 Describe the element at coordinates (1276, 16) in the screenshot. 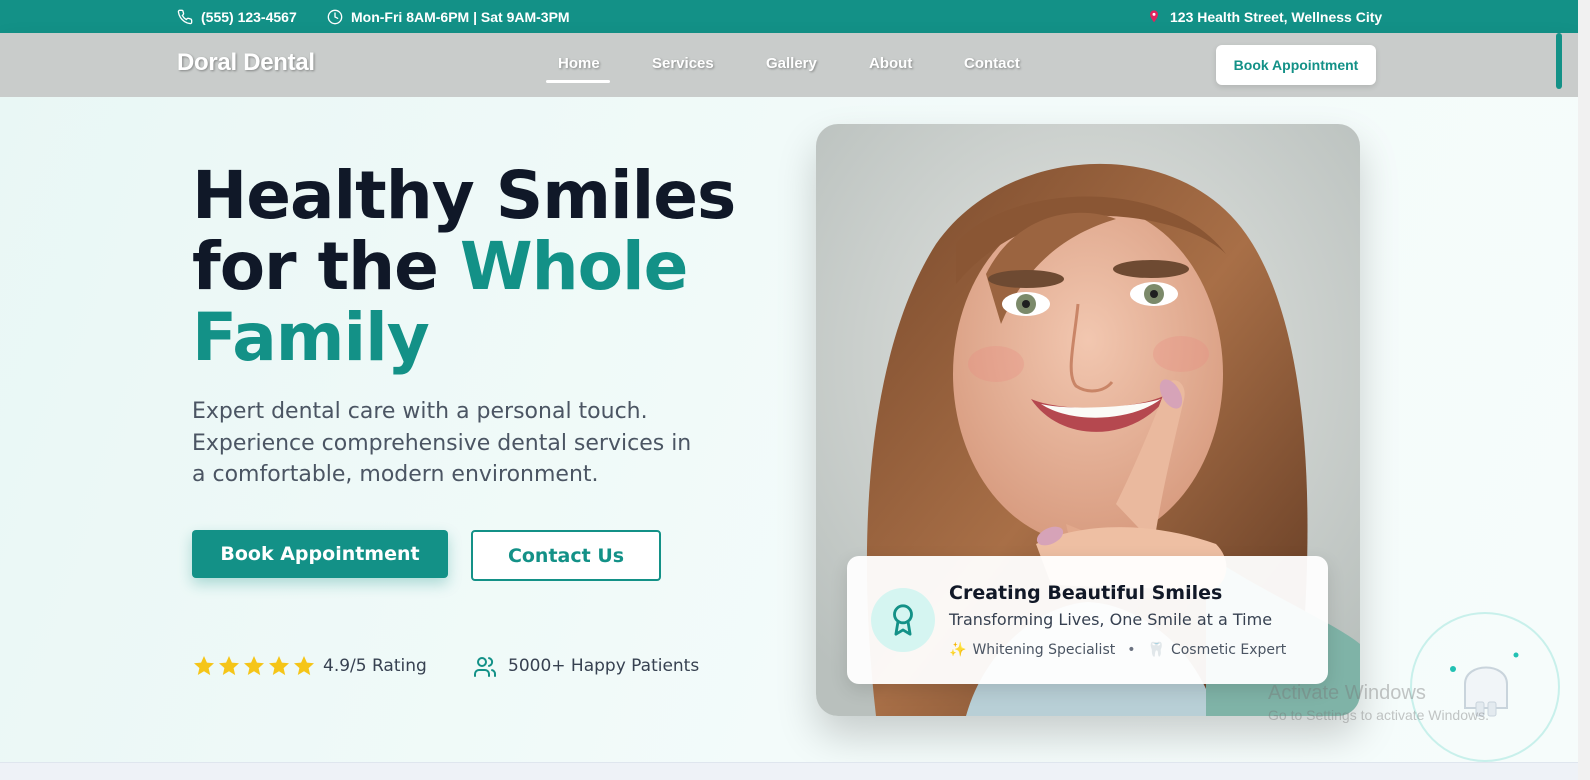

I see `address-text: 123 Health Street, Wellness City` at that location.